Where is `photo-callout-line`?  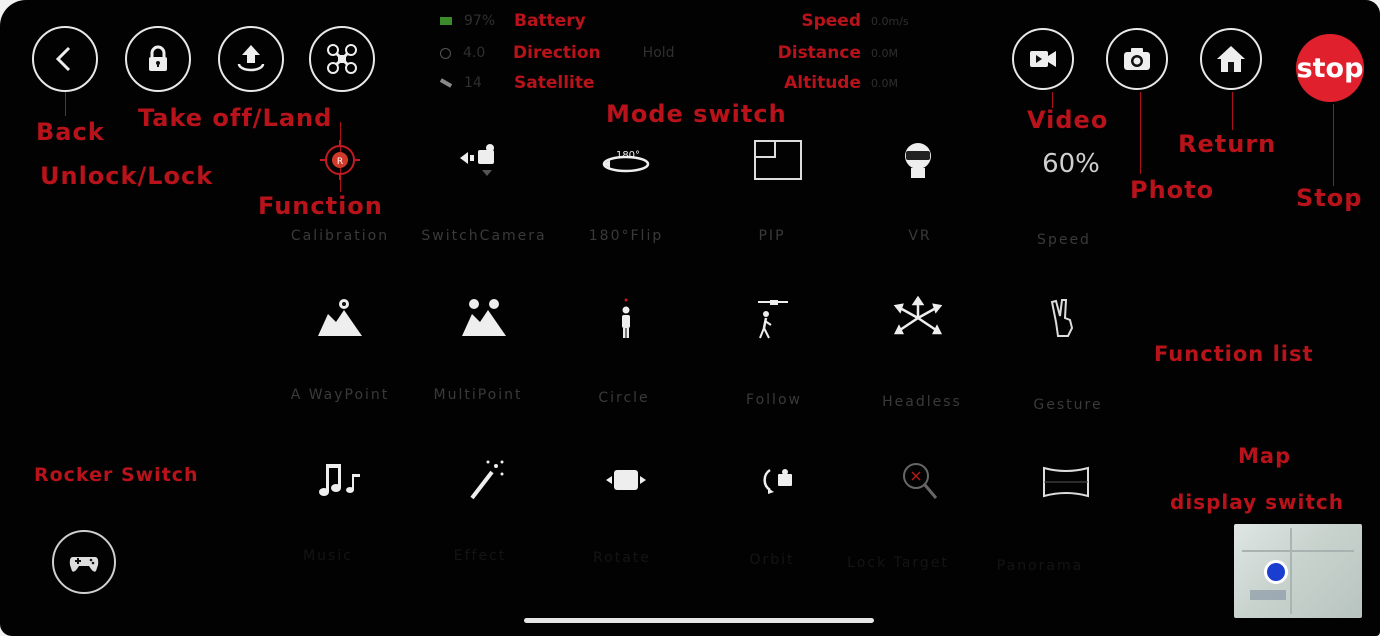 photo-callout-line is located at coordinates (1140, 133).